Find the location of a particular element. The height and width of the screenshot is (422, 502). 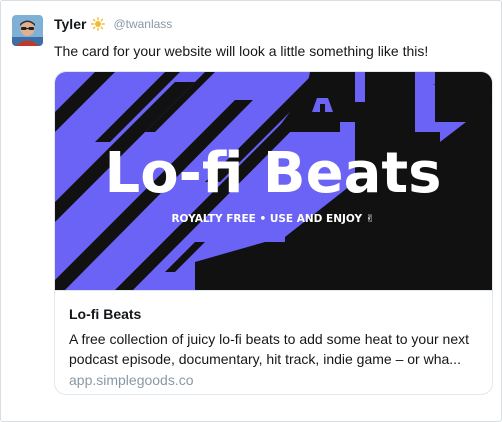

avatar is located at coordinates (27, 30).